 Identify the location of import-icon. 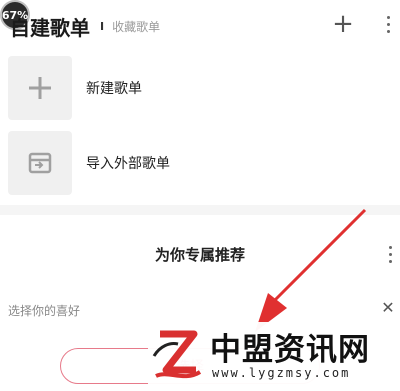
(40, 163).